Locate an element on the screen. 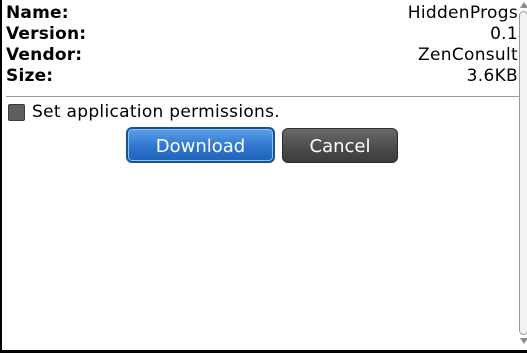 This screenshot has height=353, width=527. scroll-track is located at coordinates (523, 173).